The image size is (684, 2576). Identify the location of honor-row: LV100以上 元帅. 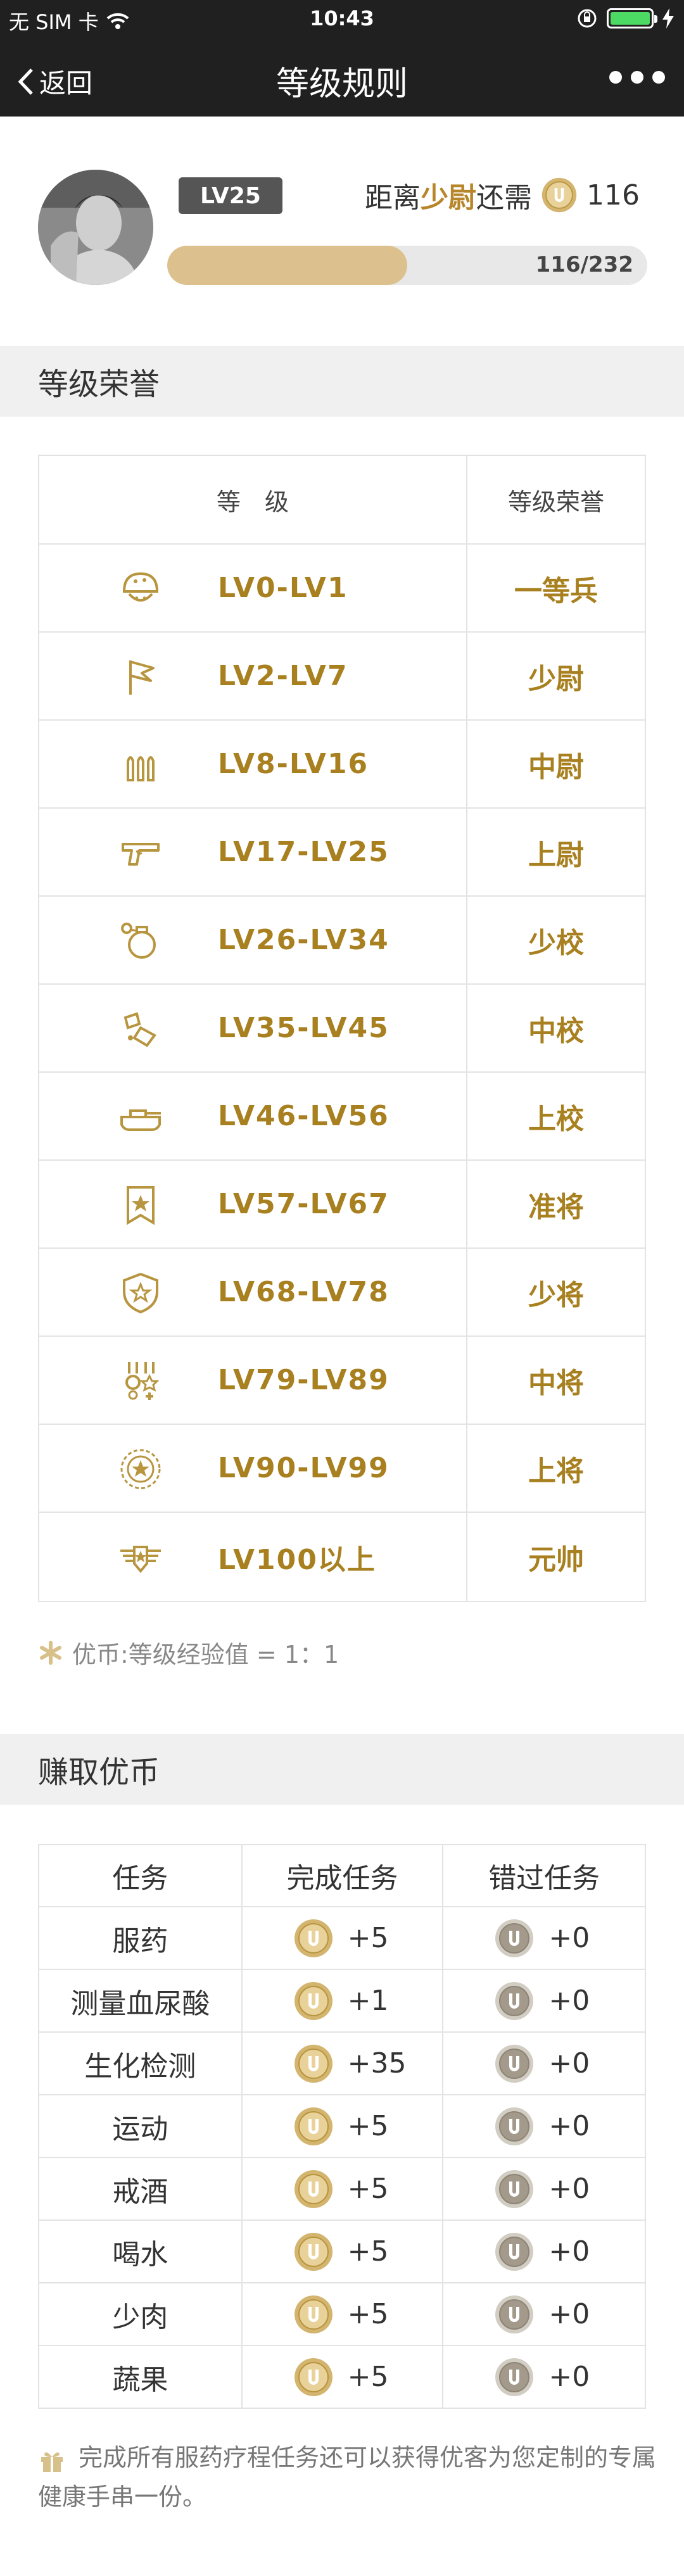
(342, 1557).